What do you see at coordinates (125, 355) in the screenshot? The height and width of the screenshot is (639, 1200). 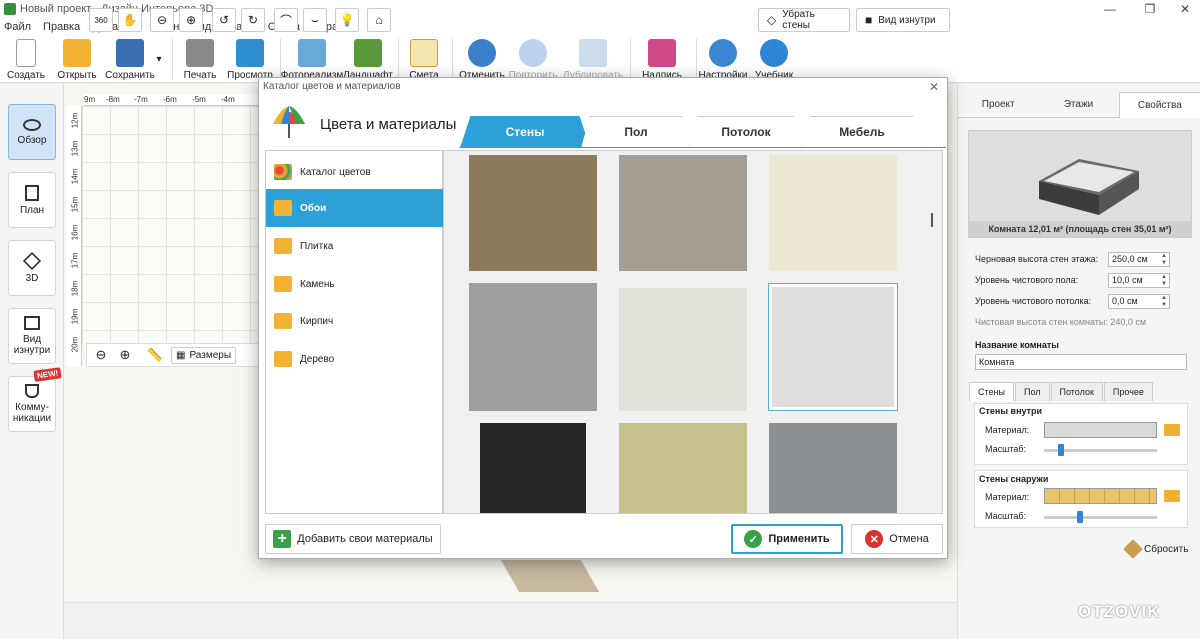 I see `zoom-in-icon: ⊕` at bounding box center [125, 355].